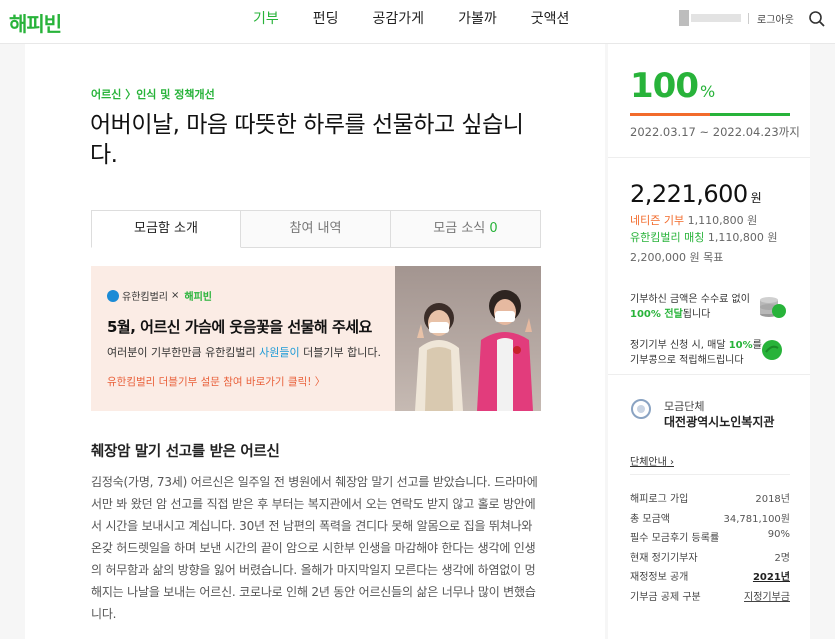 This screenshot has height=639, width=835. I want to click on username-blurred, so click(716, 18).